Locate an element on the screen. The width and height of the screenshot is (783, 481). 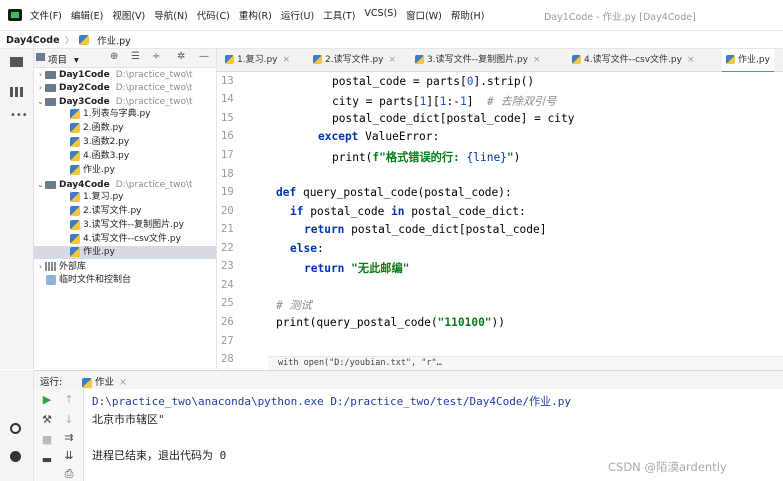
tree-file: 2.函数.py is located at coordinates (125, 128).